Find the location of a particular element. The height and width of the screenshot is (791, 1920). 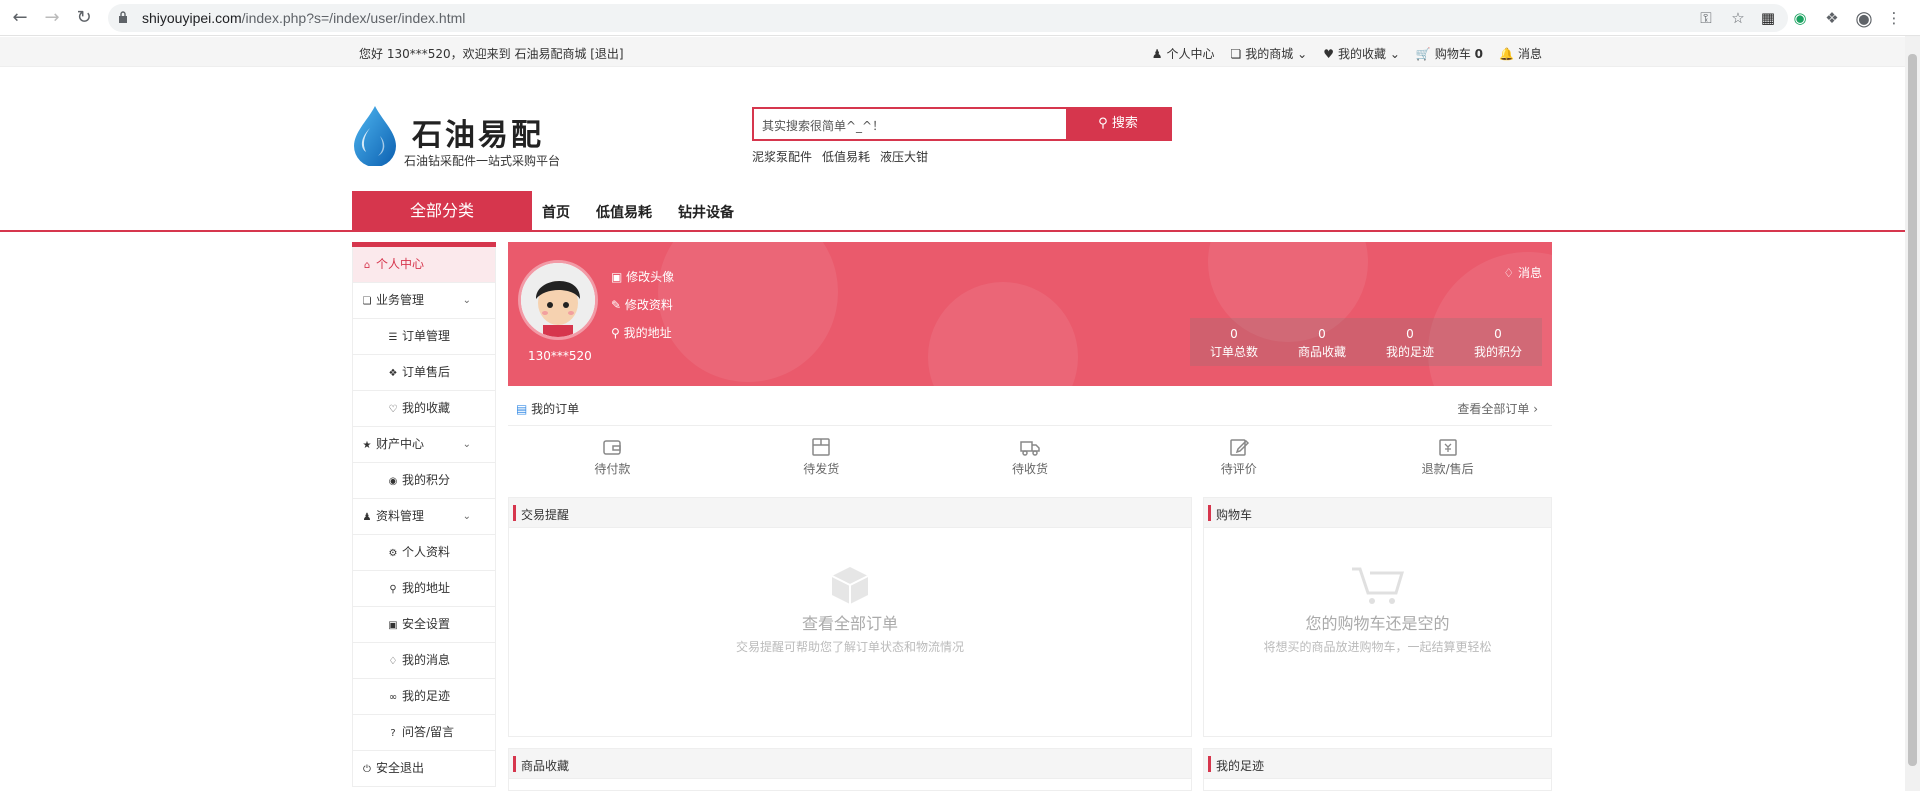

glasses-icon: ∞ is located at coordinates (393, 697).